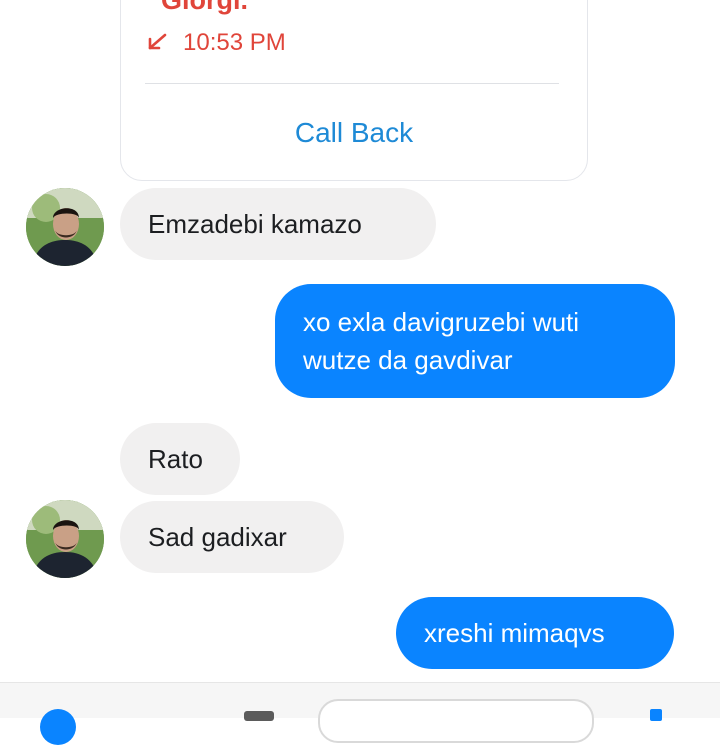  What do you see at coordinates (354, 133) in the screenshot?
I see `call-back-button: Call Back` at bounding box center [354, 133].